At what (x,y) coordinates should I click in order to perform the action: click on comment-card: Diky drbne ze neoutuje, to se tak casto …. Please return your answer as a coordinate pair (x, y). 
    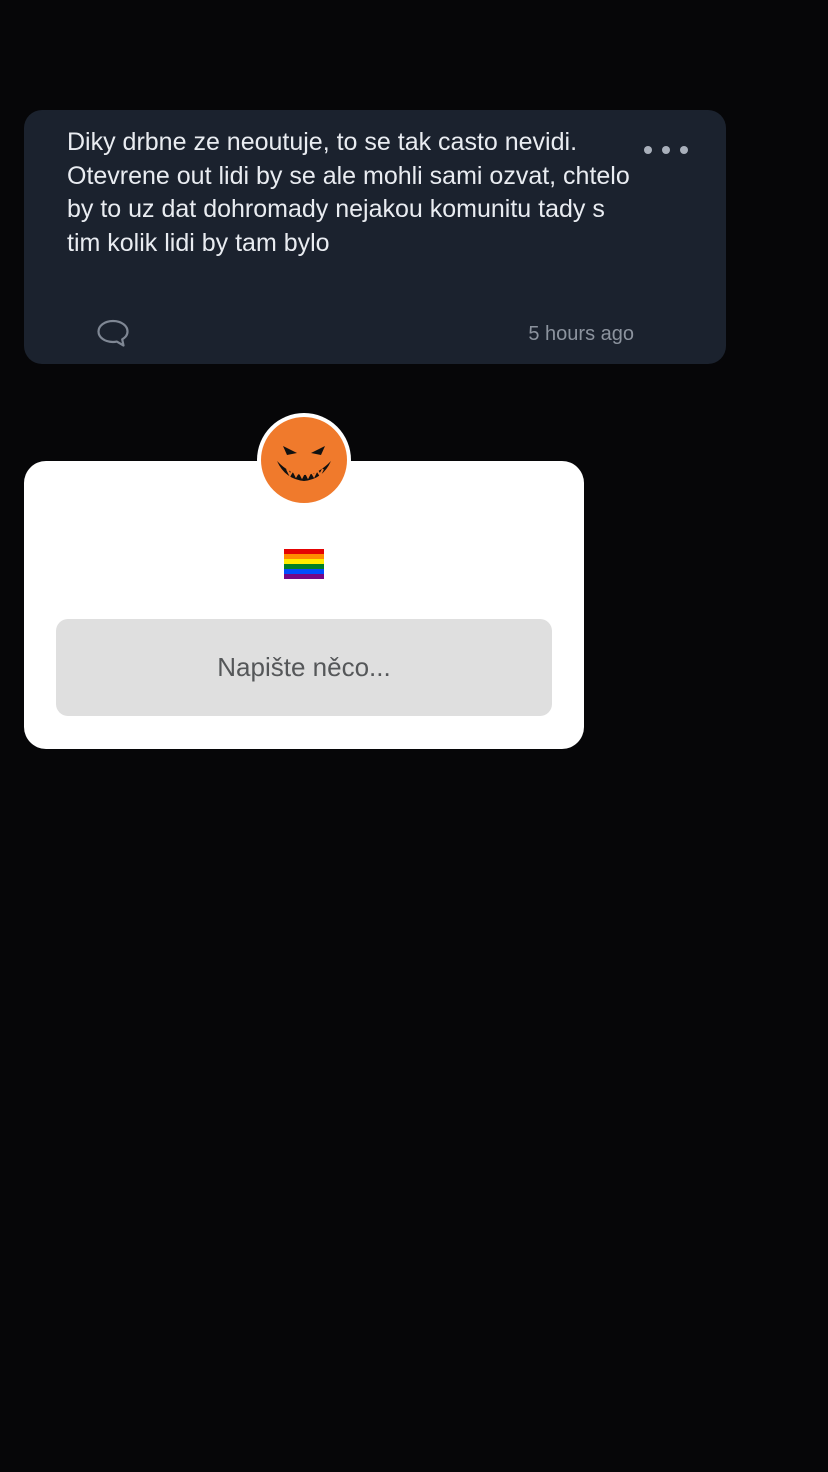
    Looking at the image, I should click on (375, 237).